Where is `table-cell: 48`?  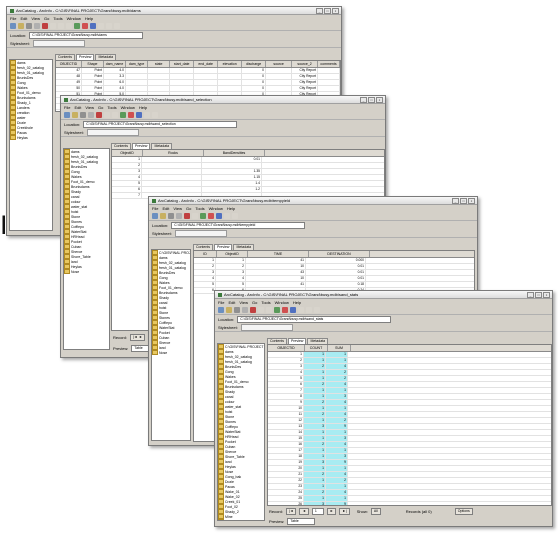 table-cell: 48 is located at coordinates (69, 76).